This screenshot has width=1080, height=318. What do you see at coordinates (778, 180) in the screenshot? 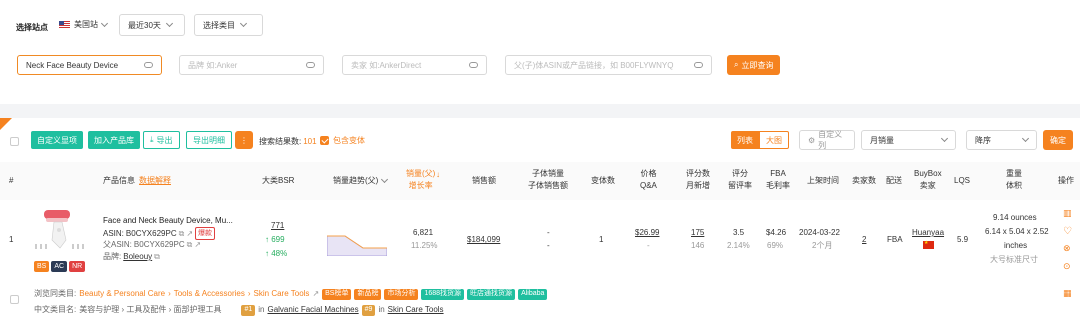
I see `col-fba: FBA 毛利率` at bounding box center [778, 180].